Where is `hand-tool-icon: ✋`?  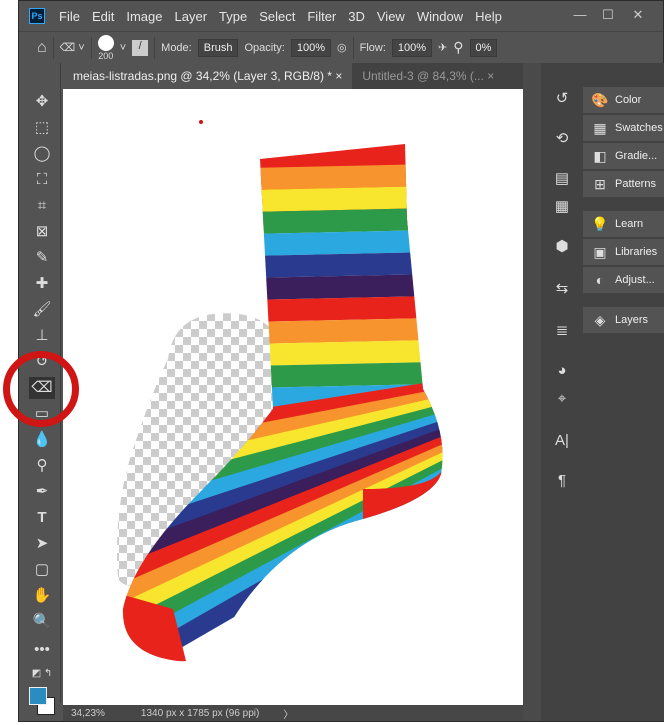 hand-tool-icon: ✋ is located at coordinates (42, 596).